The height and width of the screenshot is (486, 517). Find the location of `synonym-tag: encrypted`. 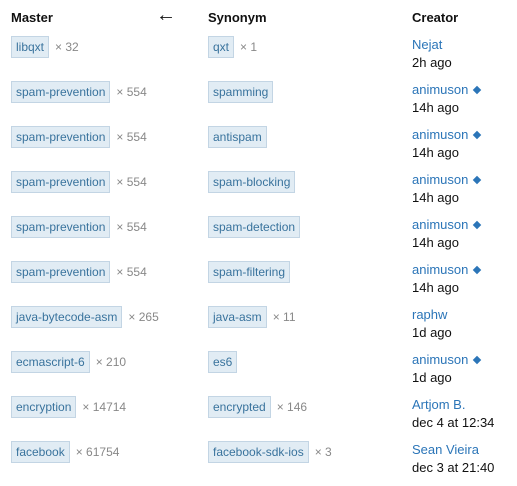

synonym-tag: encrypted is located at coordinates (239, 407).